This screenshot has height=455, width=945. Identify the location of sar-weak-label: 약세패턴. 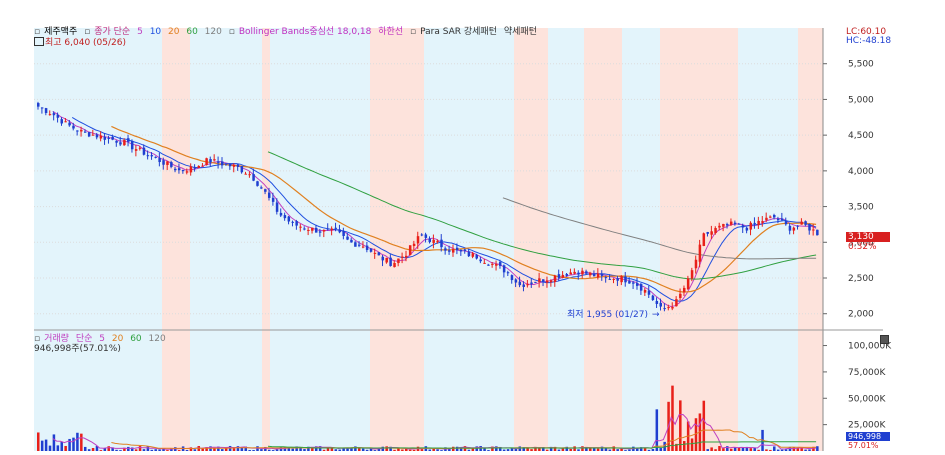
(520, 32).